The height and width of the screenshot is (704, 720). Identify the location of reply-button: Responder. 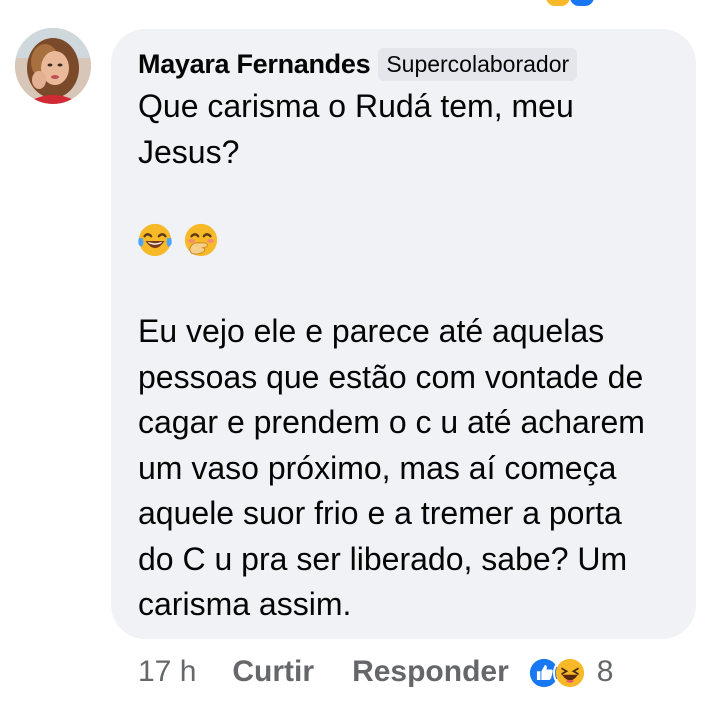
(430, 672).